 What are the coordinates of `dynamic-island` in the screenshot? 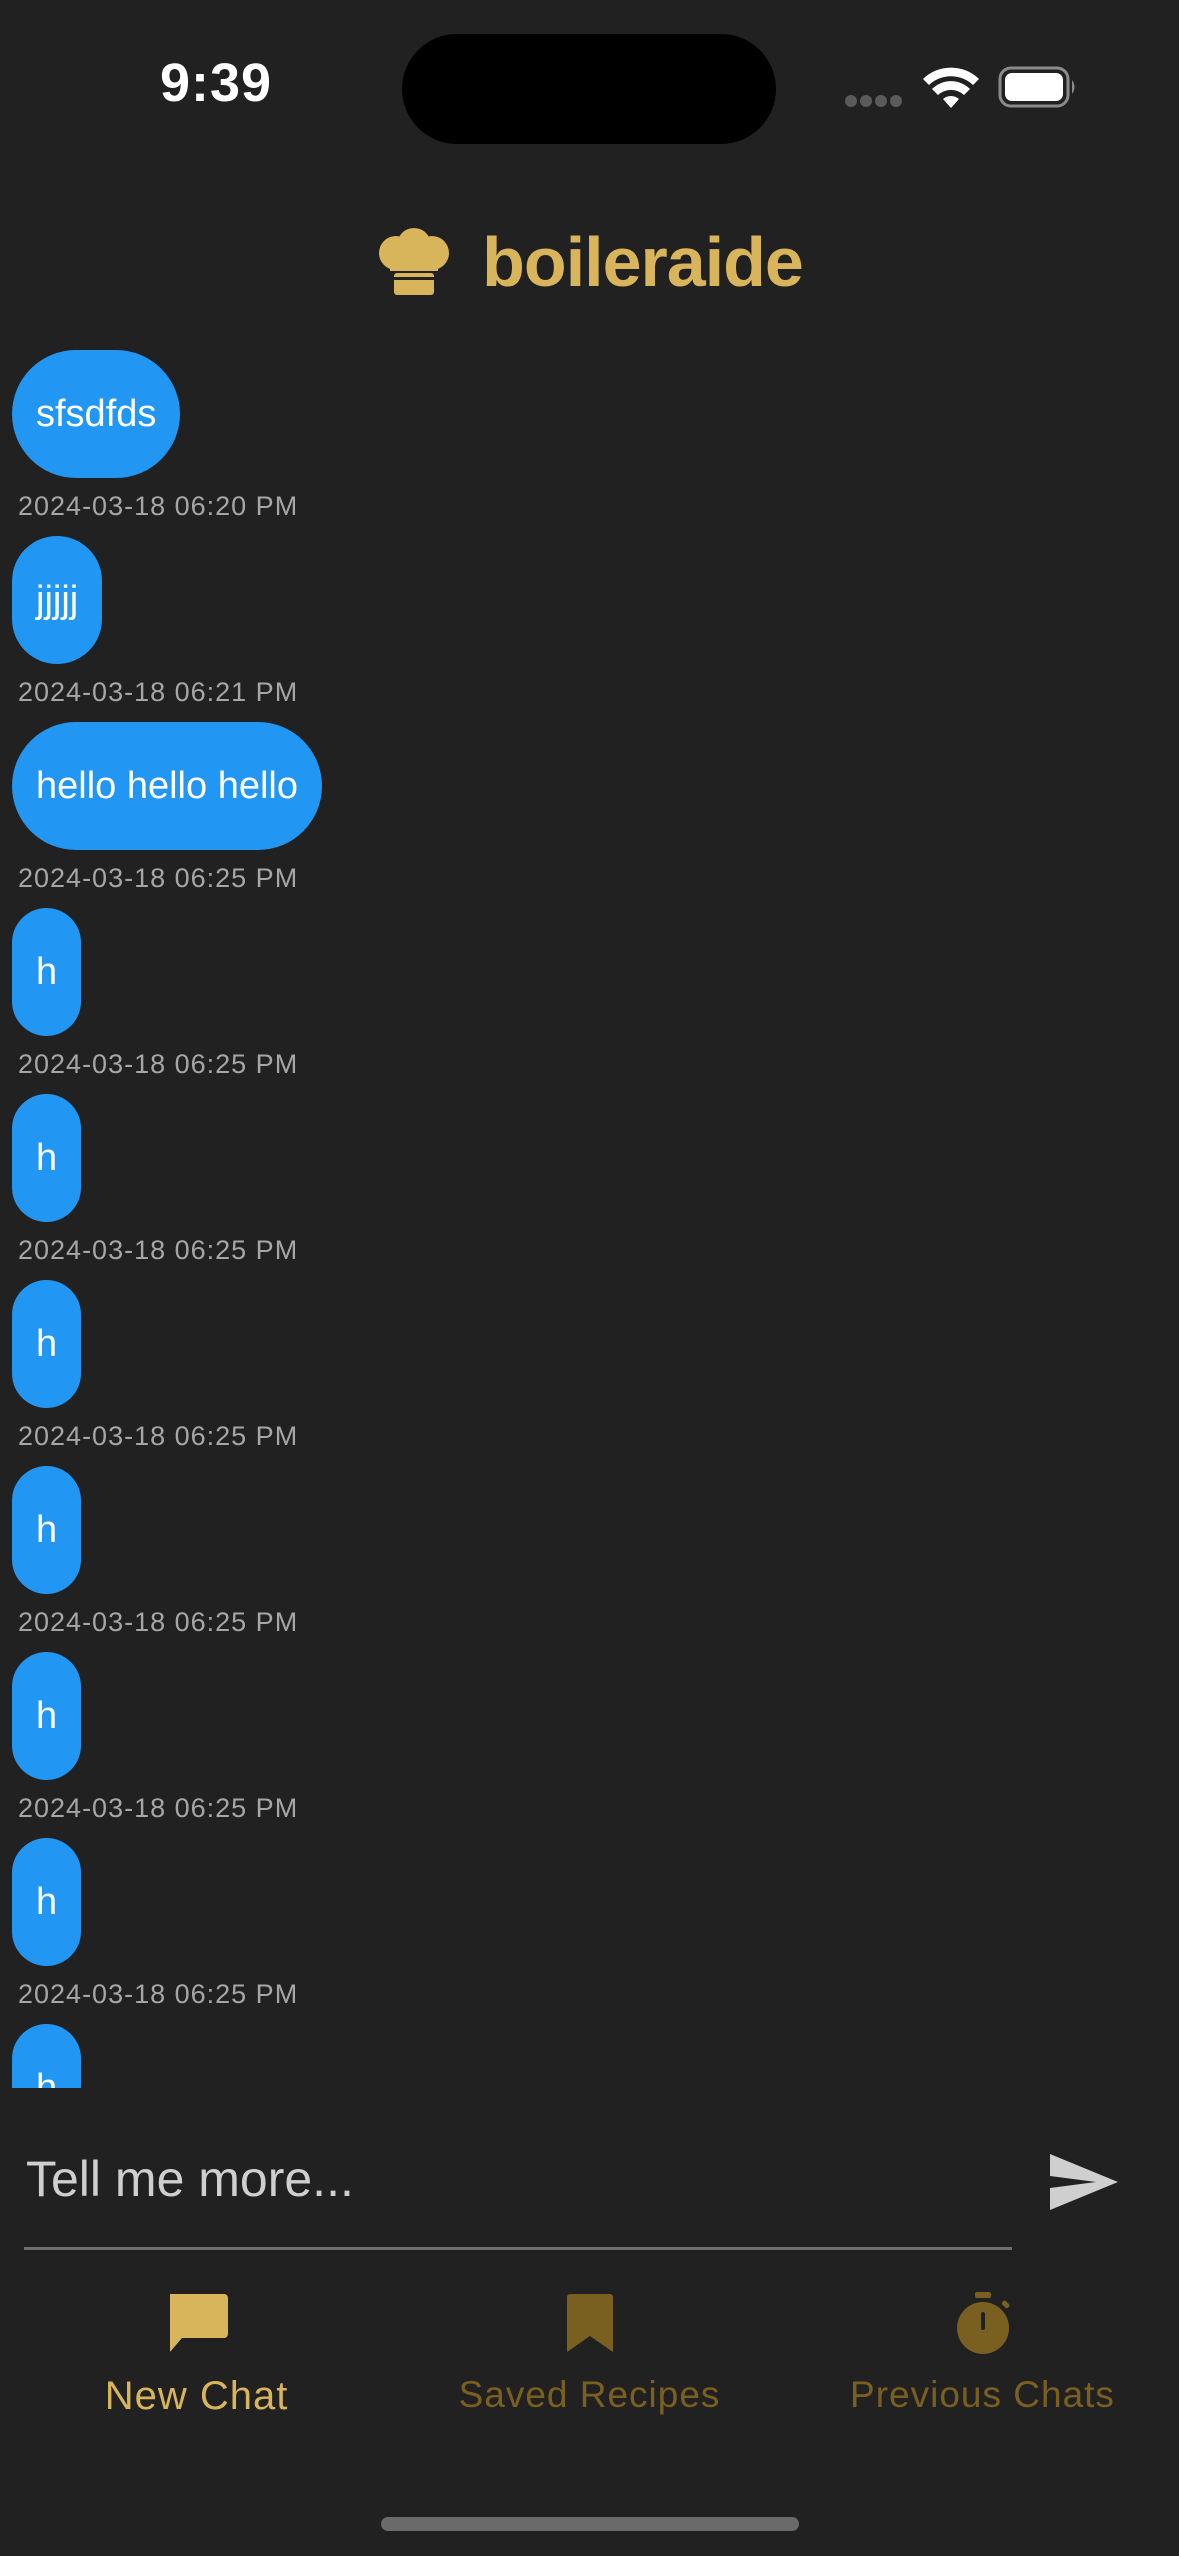 It's located at (589, 89).